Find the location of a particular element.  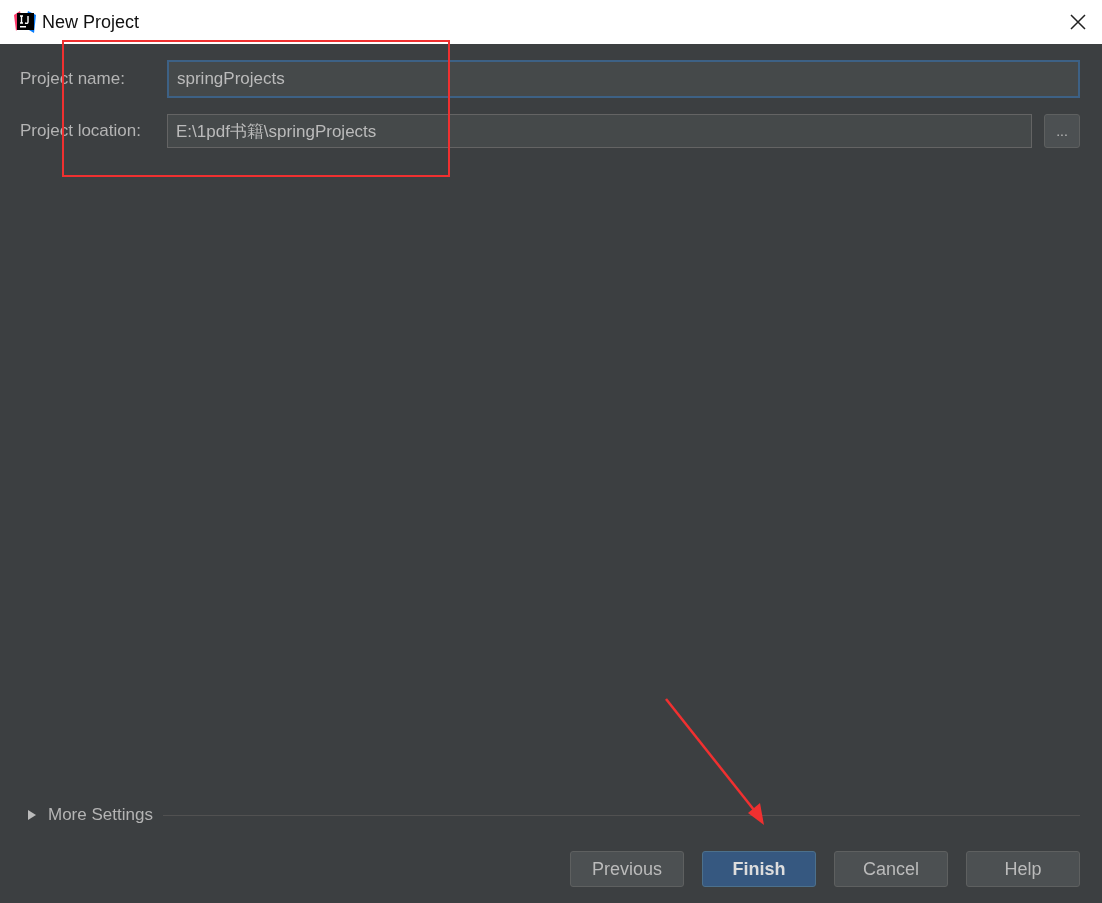

dialog-button: Help is located at coordinates (1023, 869).